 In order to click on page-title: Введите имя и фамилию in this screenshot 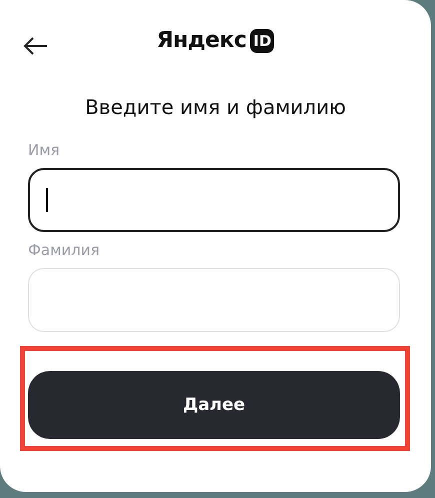, I will do `click(215, 107)`.